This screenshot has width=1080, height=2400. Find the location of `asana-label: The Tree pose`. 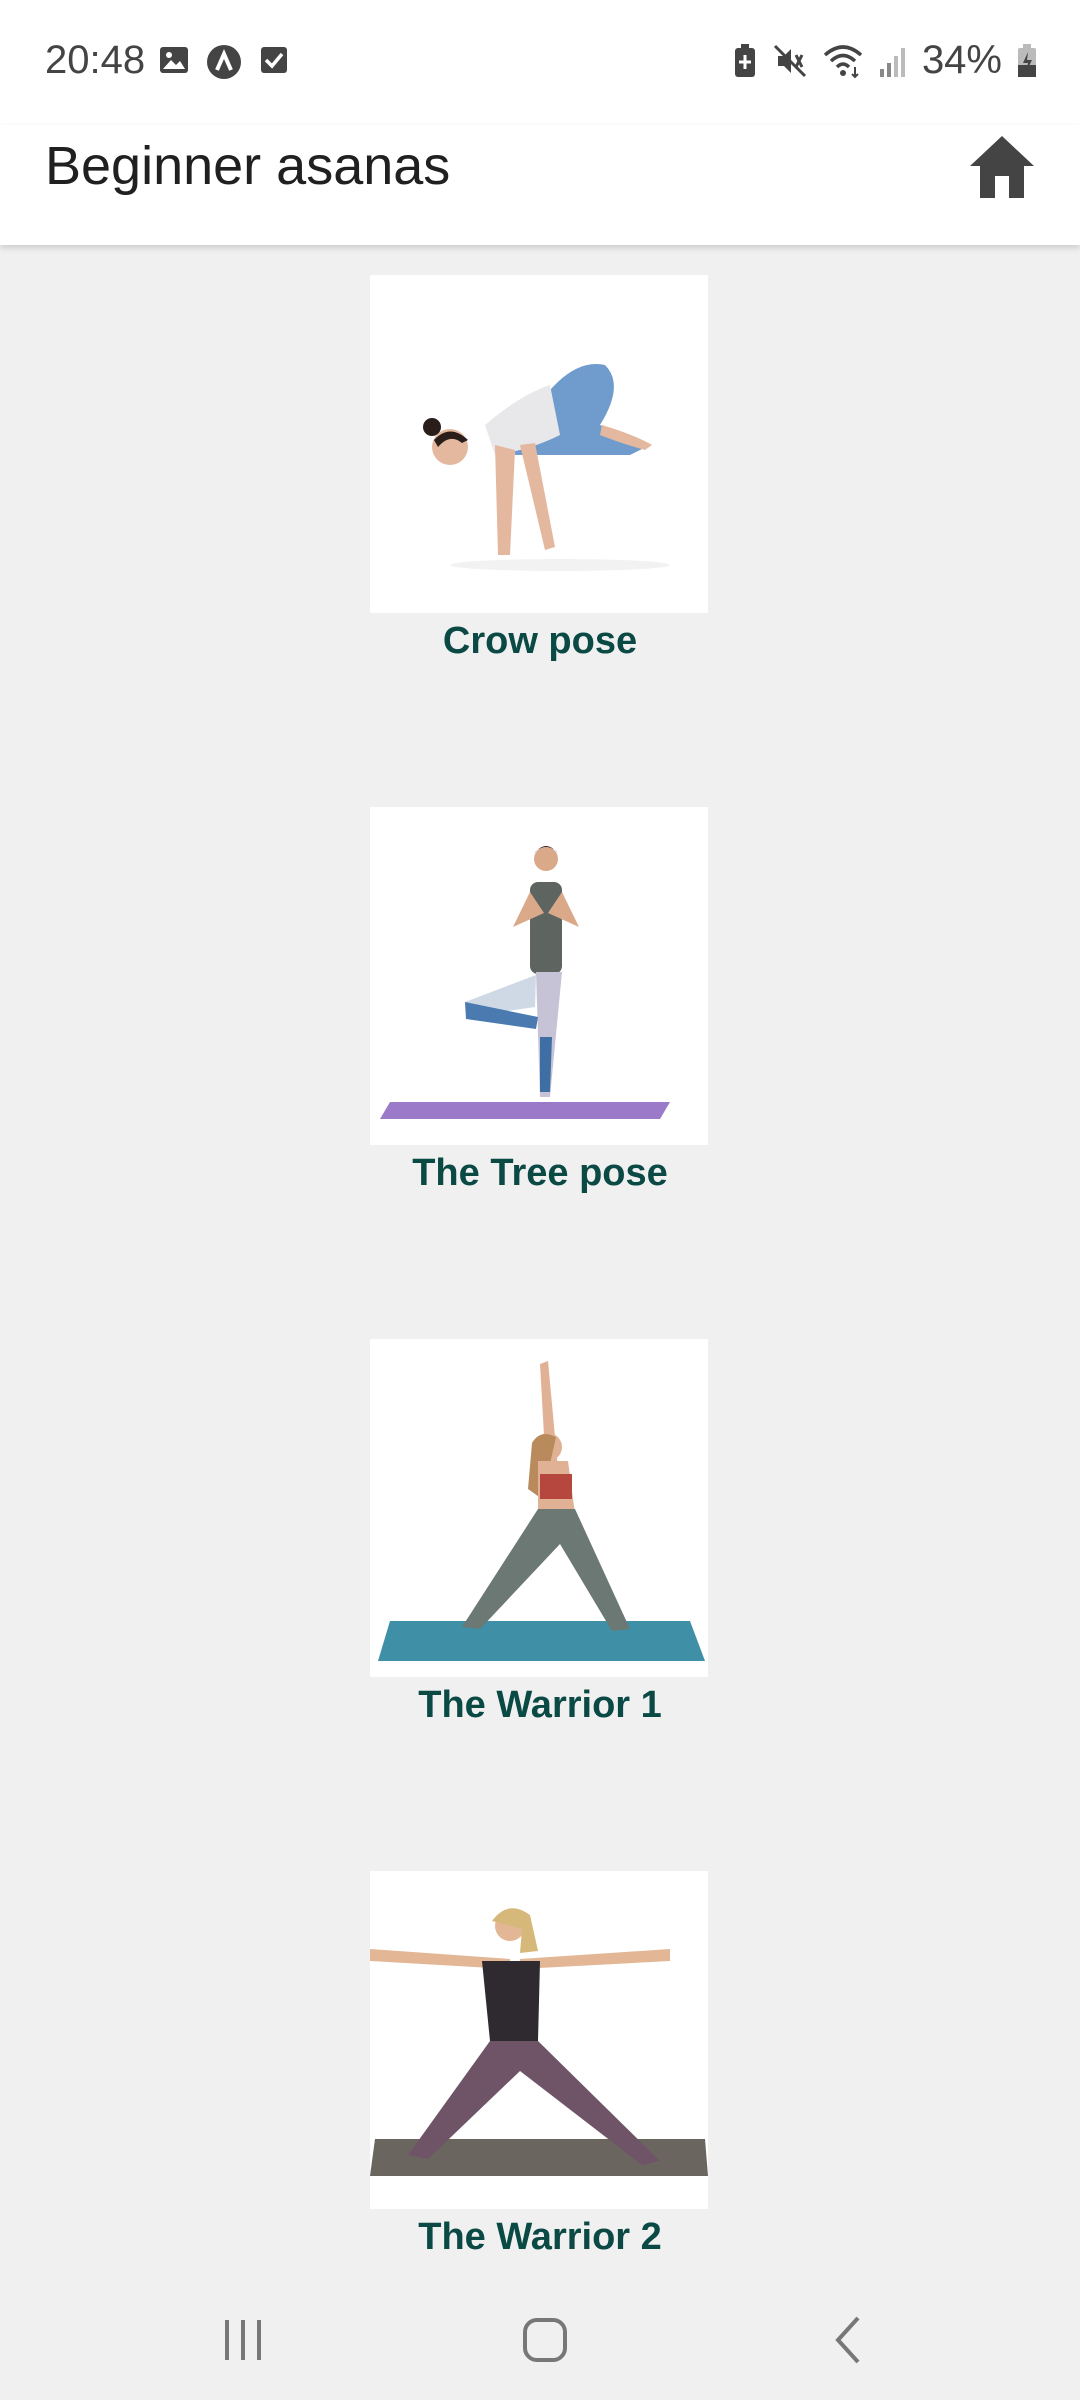

asana-label: The Tree pose is located at coordinates (540, 1173).